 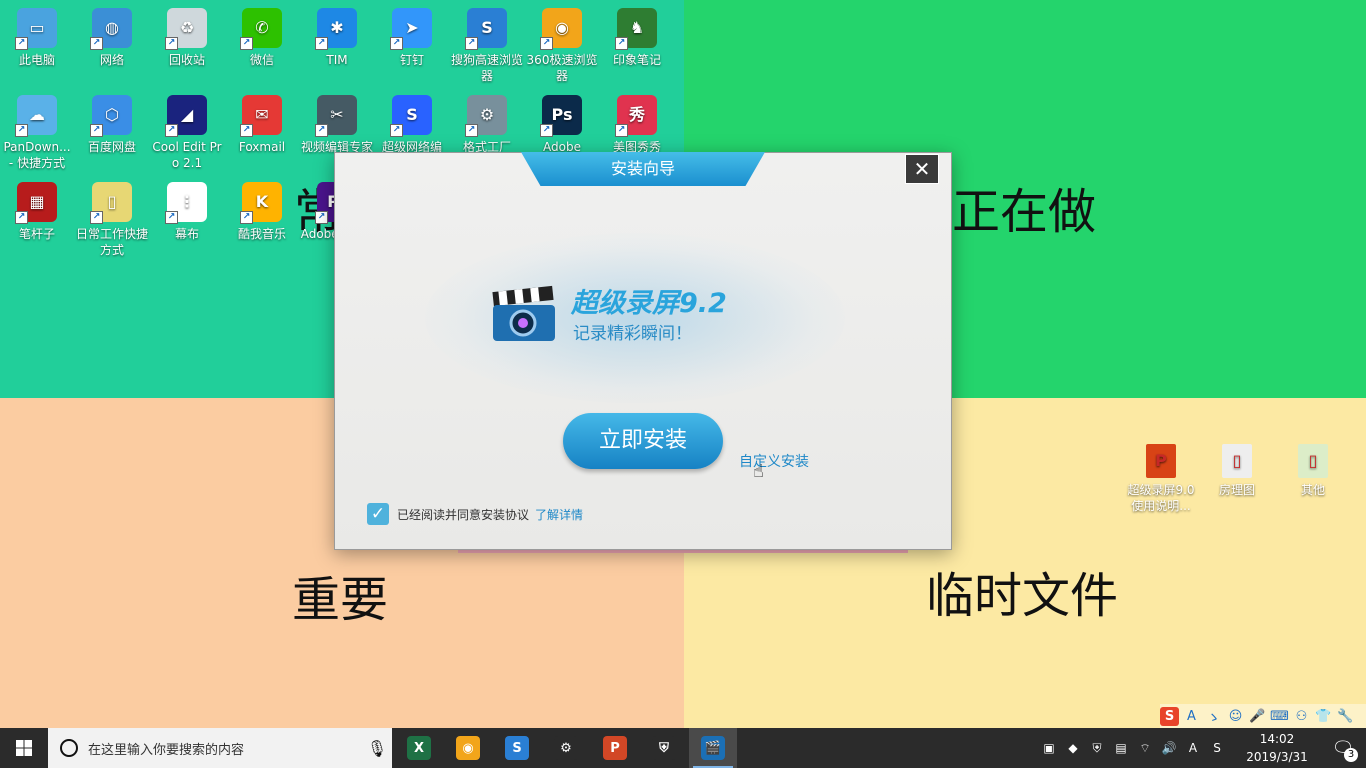 I want to click on desktop-icon-label: TIM, so click(x=337, y=60).